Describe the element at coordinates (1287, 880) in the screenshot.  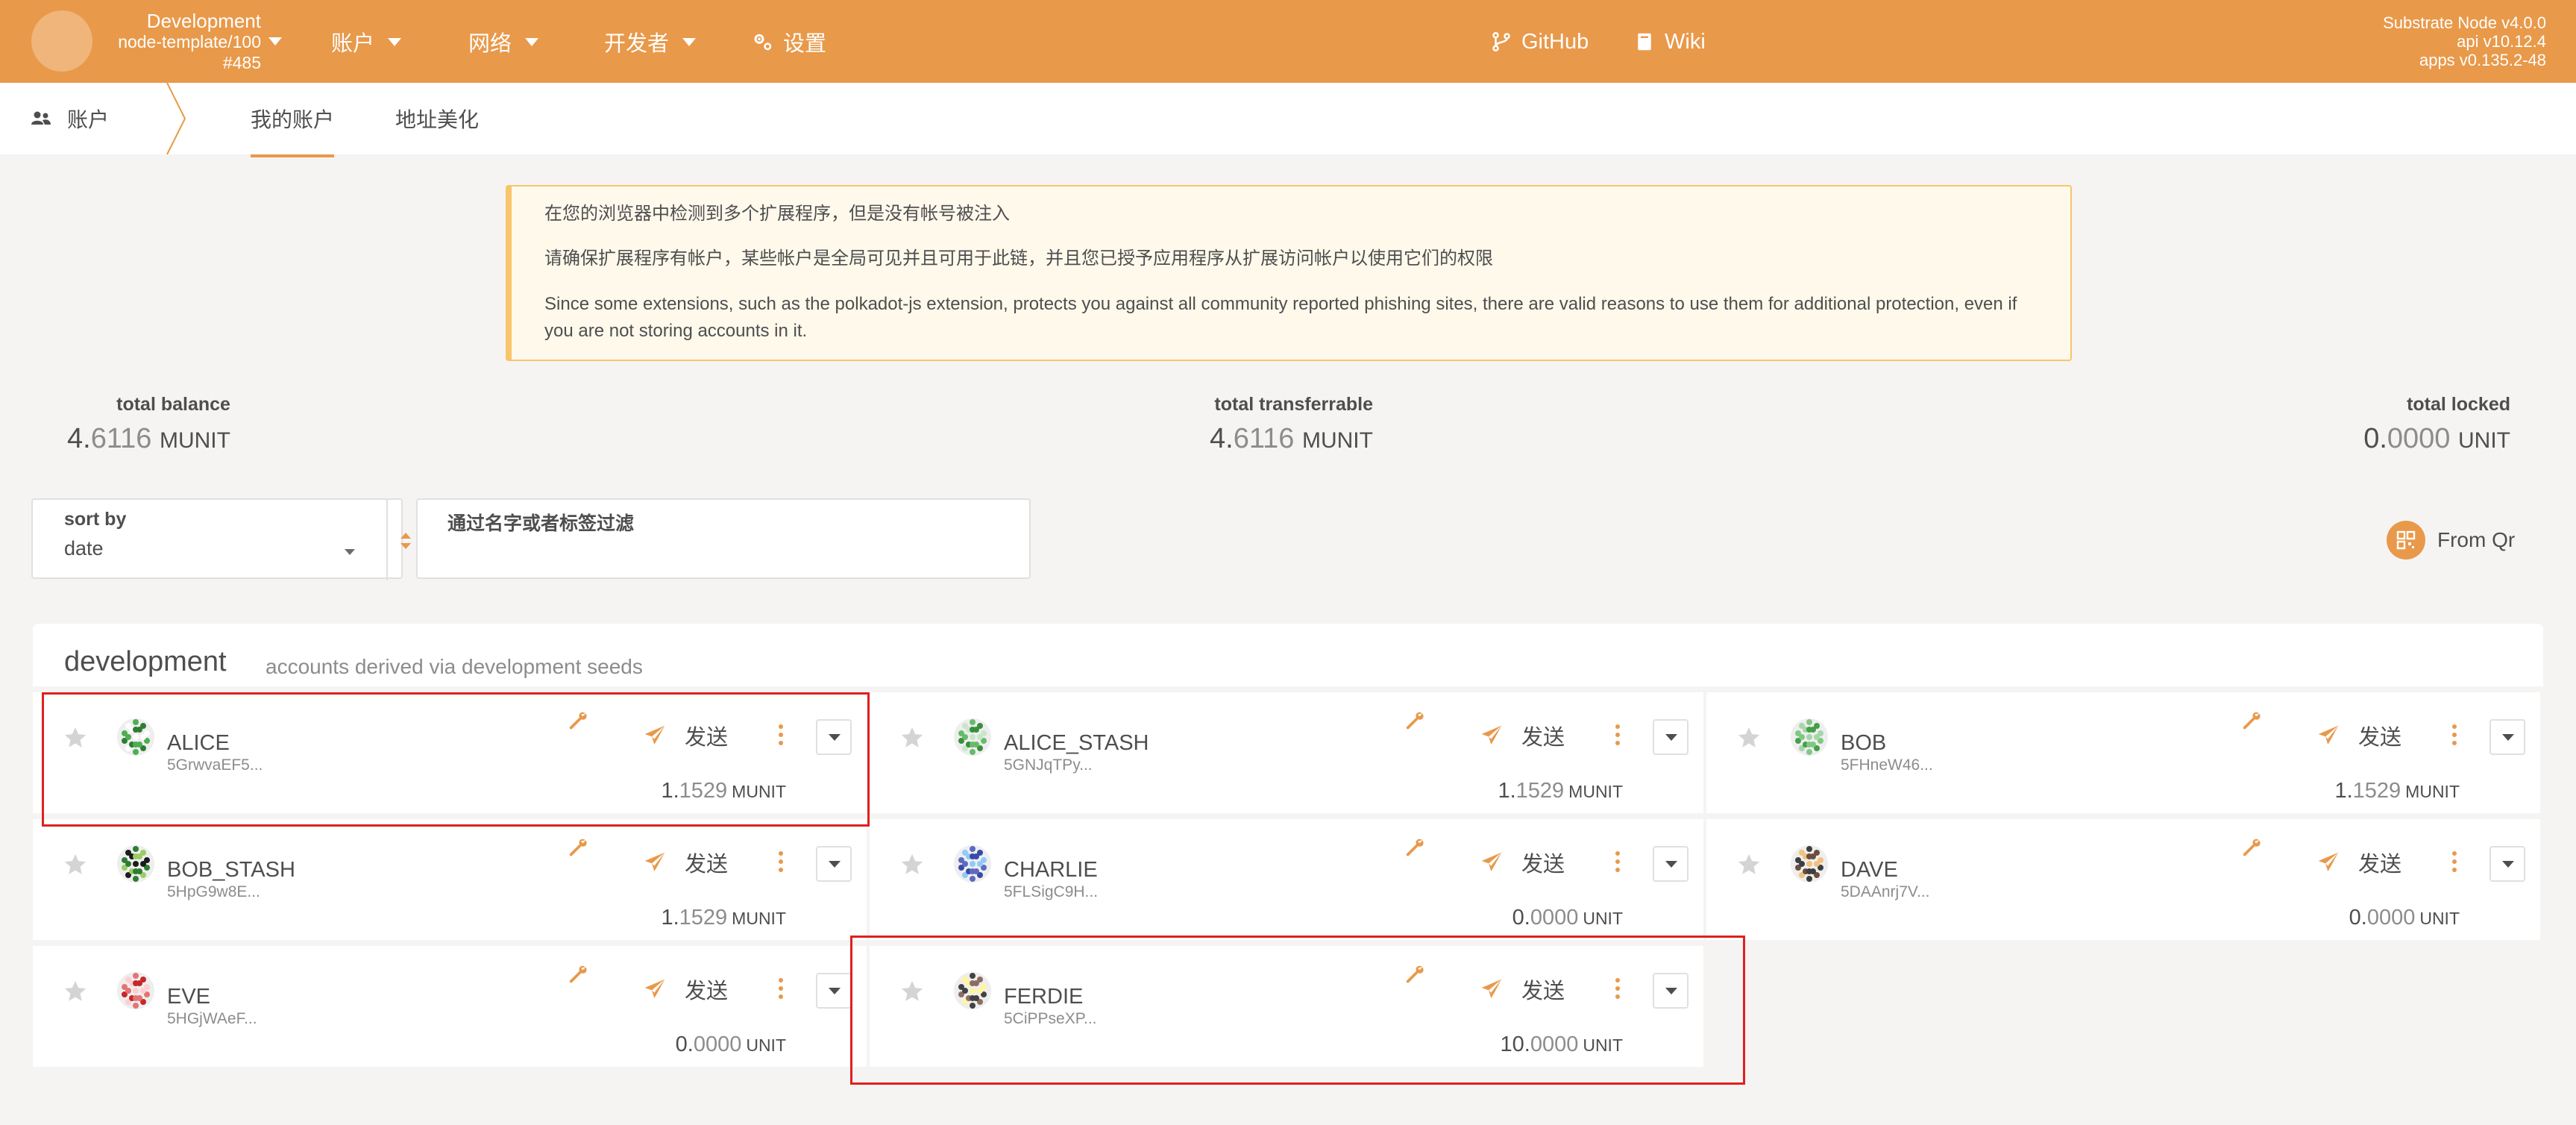
I see `account-card: CHARLIE 5FLSigC9H... 发送 0.0000 UNIT` at that location.